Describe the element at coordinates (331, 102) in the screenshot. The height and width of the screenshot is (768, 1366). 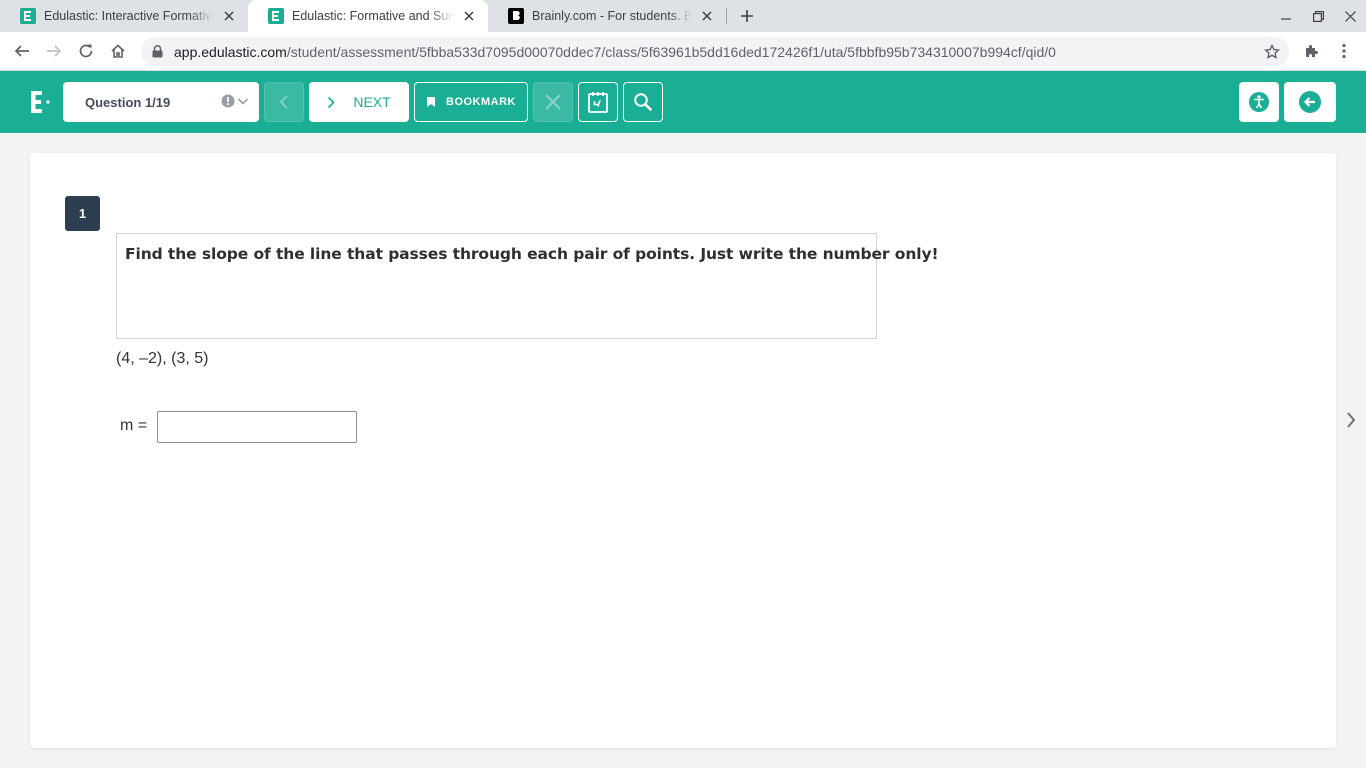
I see `chevron-right-icon` at that location.